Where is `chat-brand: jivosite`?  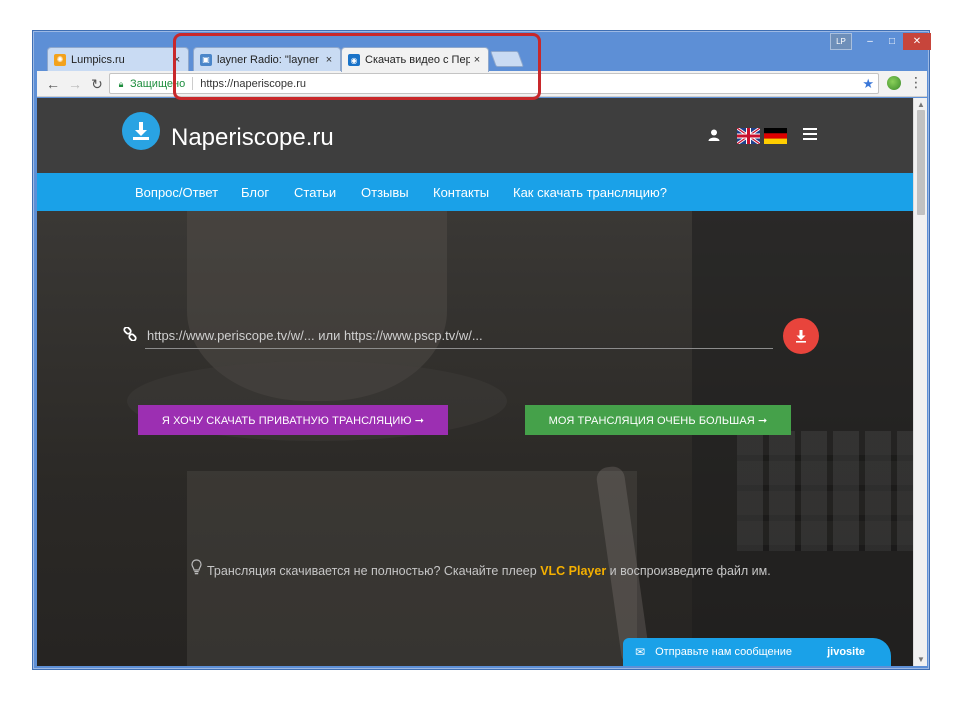 chat-brand: jivosite is located at coordinates (846, 652).